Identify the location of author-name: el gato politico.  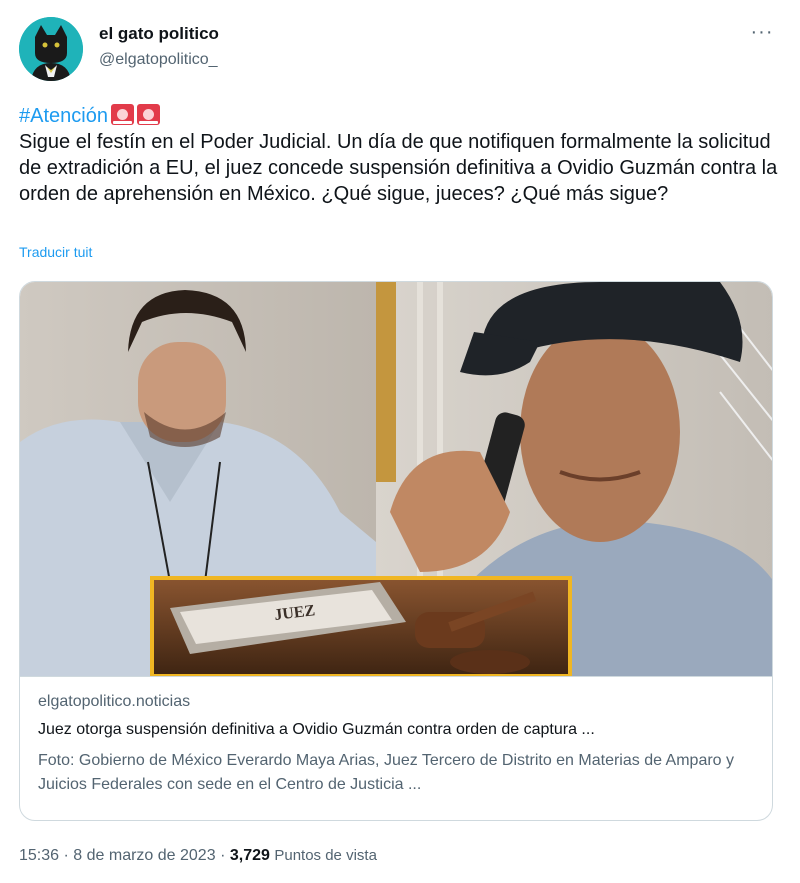
(159, 34).